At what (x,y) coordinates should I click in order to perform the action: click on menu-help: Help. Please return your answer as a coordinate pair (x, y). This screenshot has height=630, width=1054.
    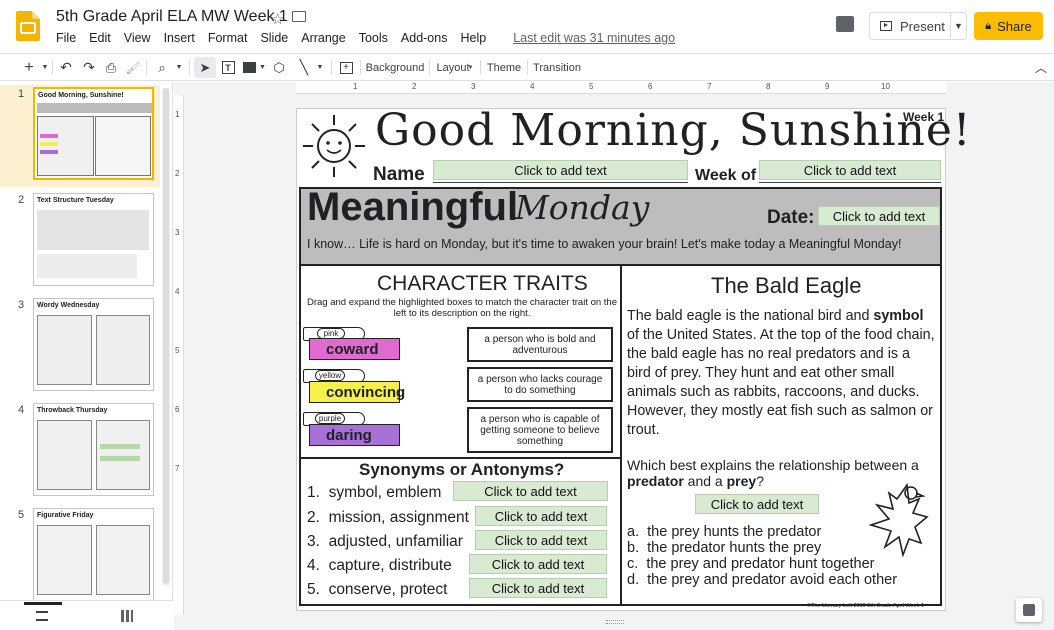
    Looking at the image, I should click on (473, 38).